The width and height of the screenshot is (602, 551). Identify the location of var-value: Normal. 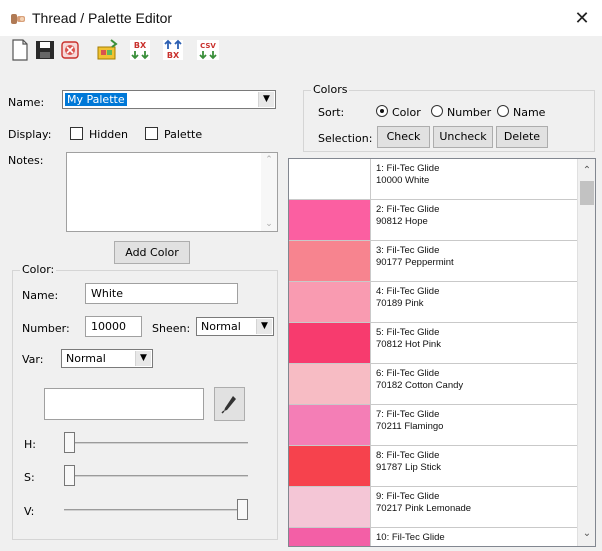
(86, 358).